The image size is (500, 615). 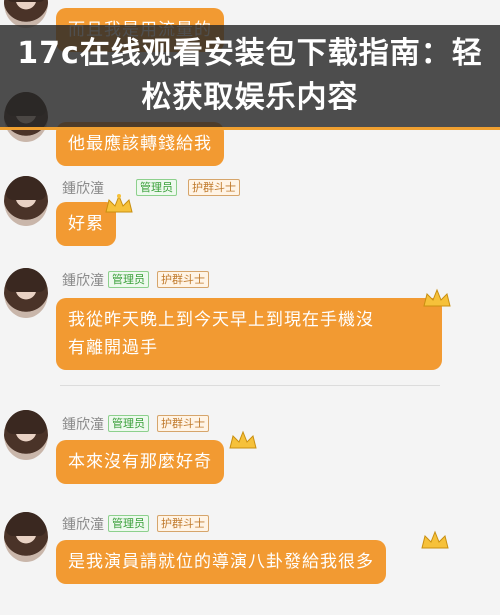 I want to click on chat-bubble: 我從昨天晚上到今天早上到現在手機沒 有離開過手, so click(x=249, y=334).